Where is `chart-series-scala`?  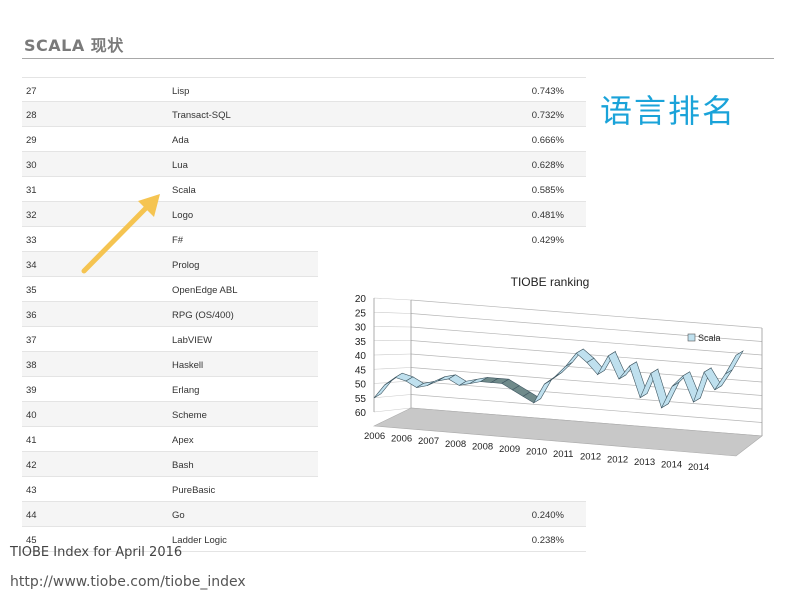
chart-series-scala is located at coordinates (558, 378).